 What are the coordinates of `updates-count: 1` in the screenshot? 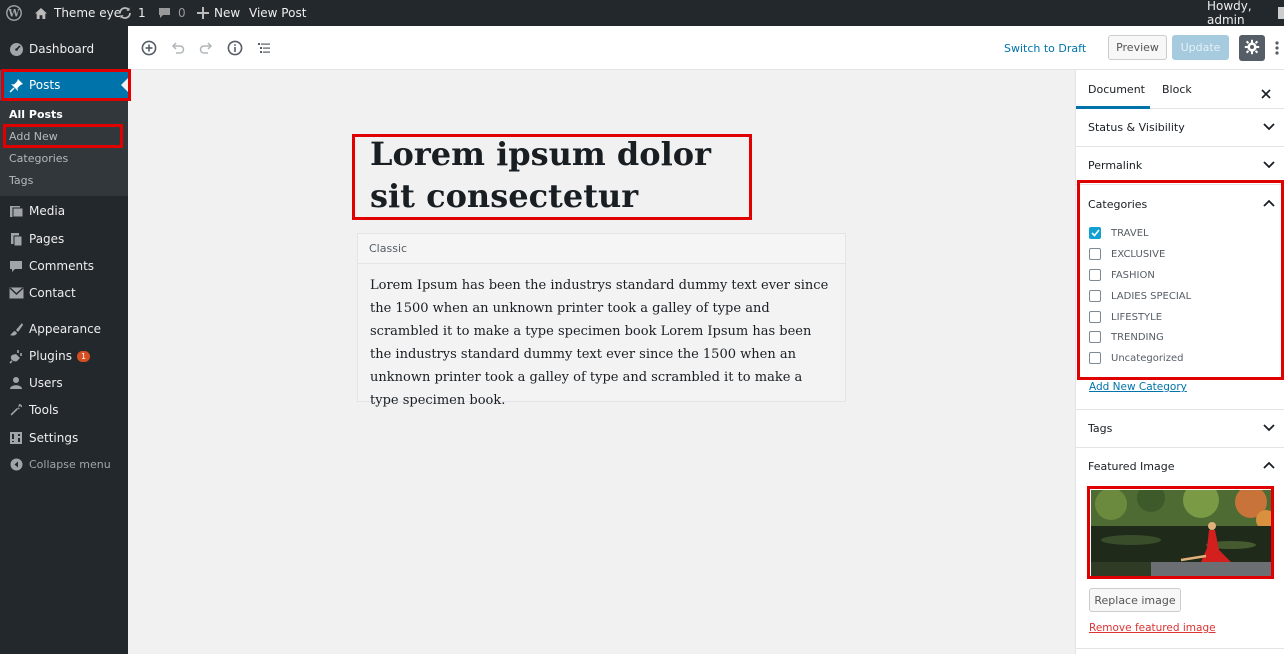 It's located at (142, 13).